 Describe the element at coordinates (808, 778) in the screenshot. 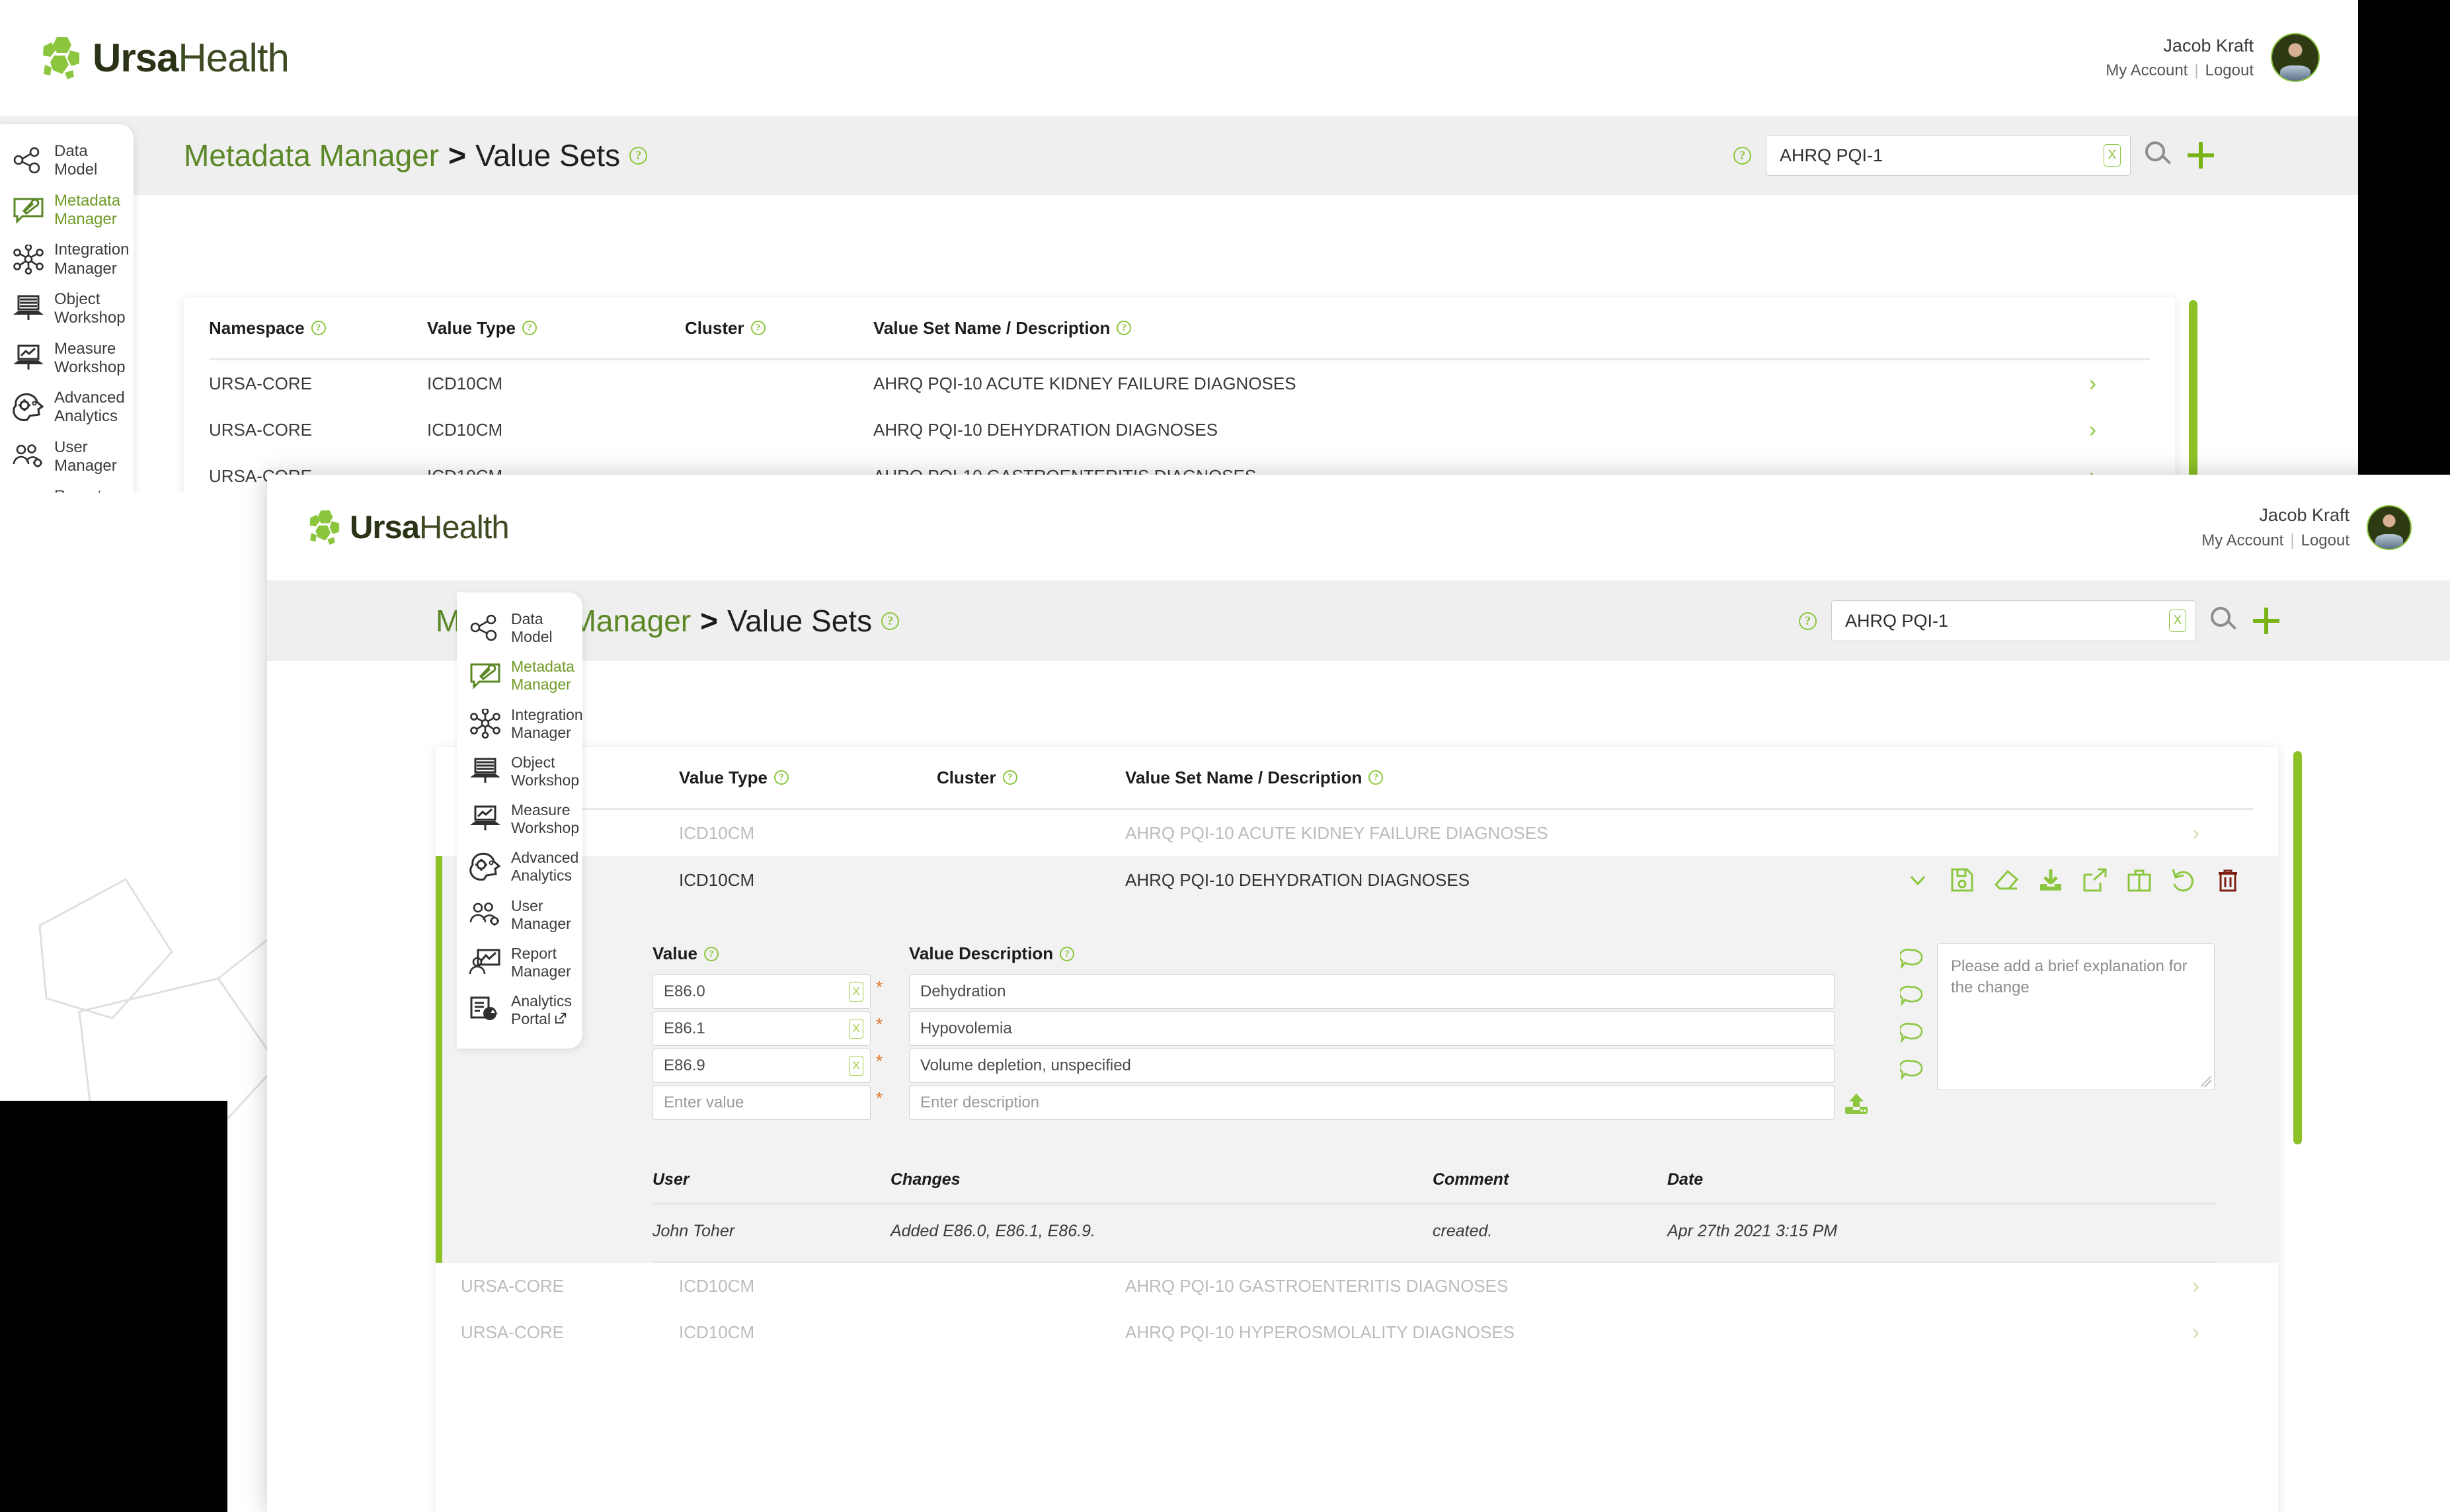

I see `col-header-value-type-front: Value Type?` at that location.